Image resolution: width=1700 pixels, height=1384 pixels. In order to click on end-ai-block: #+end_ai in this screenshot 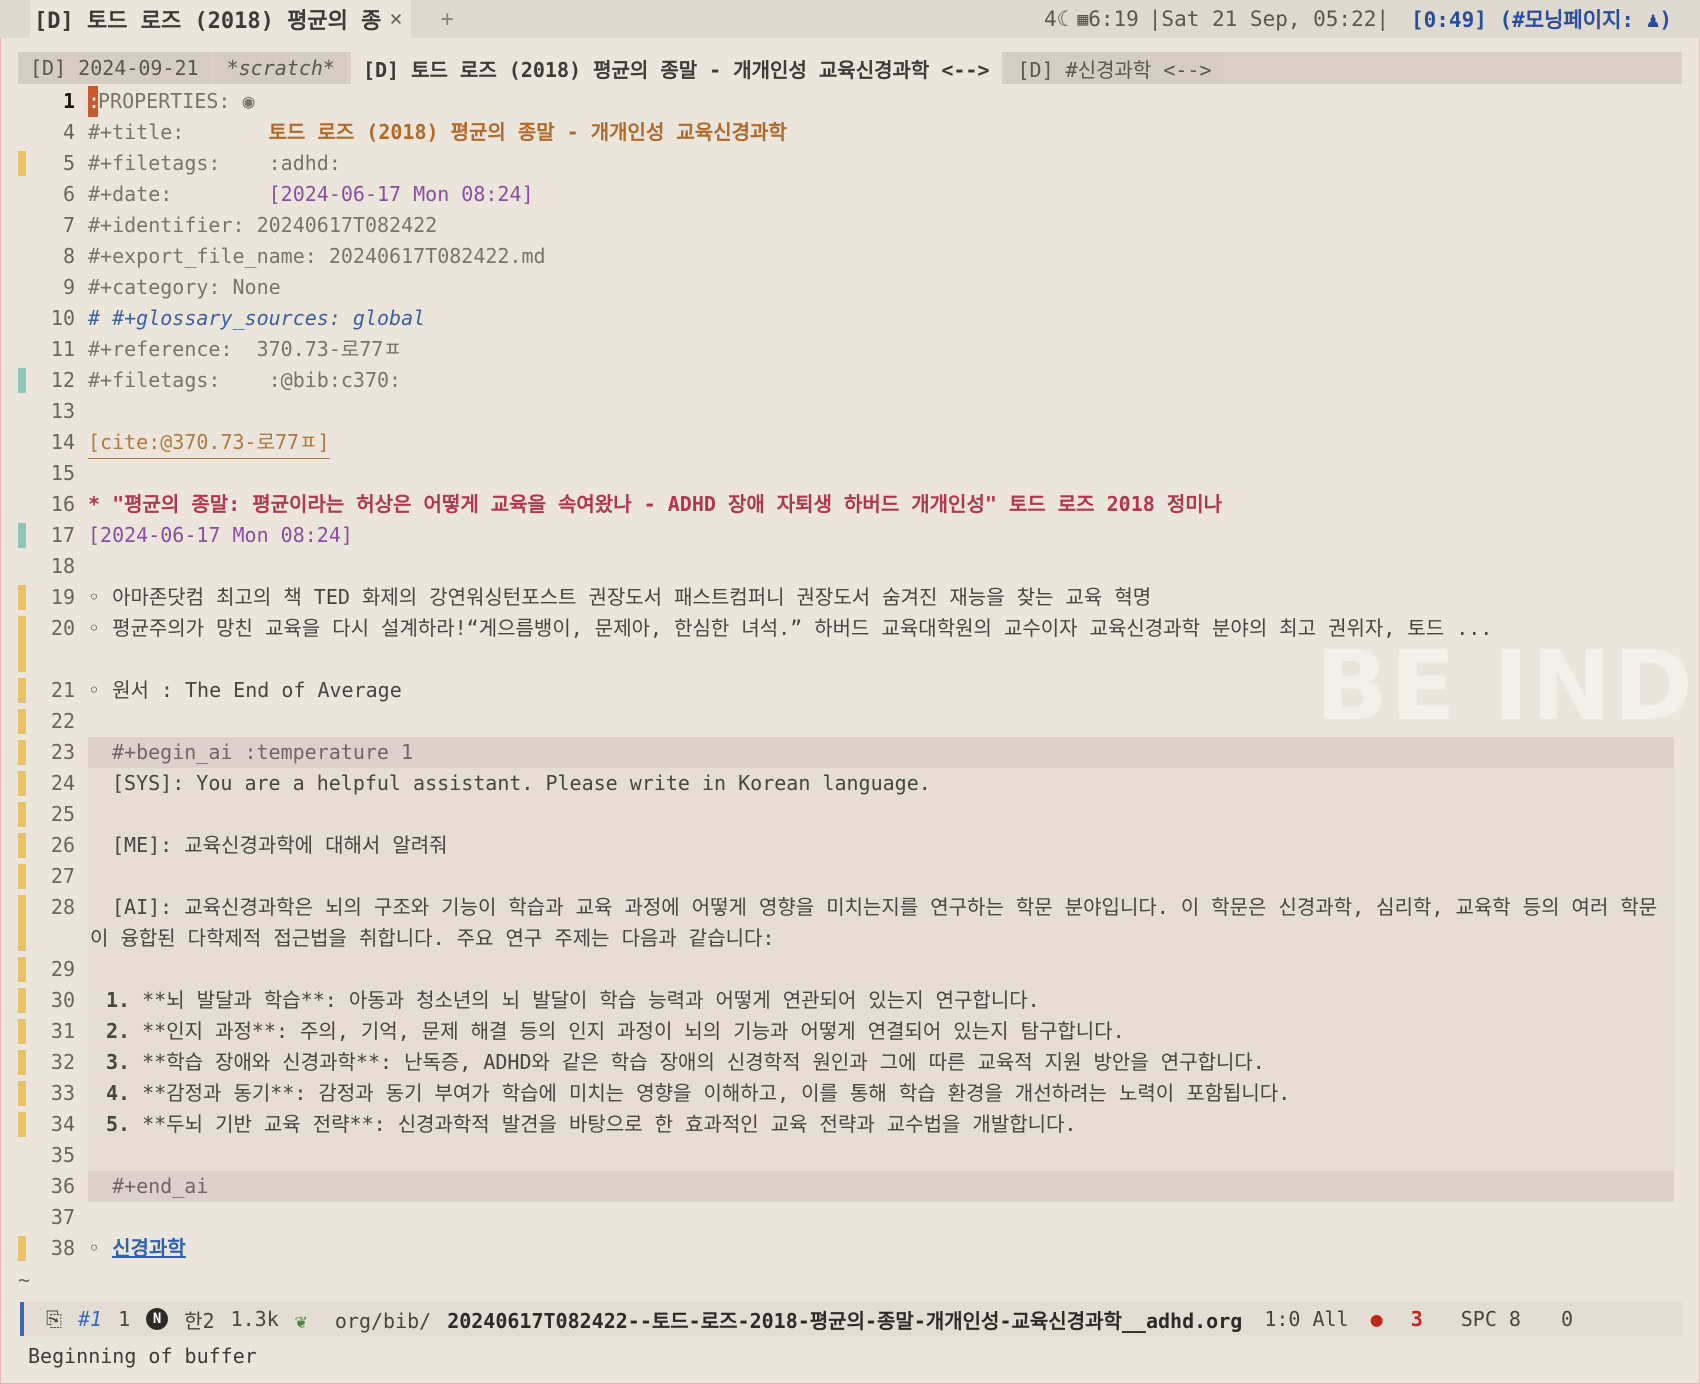, I will do `click(160, 1186)`.